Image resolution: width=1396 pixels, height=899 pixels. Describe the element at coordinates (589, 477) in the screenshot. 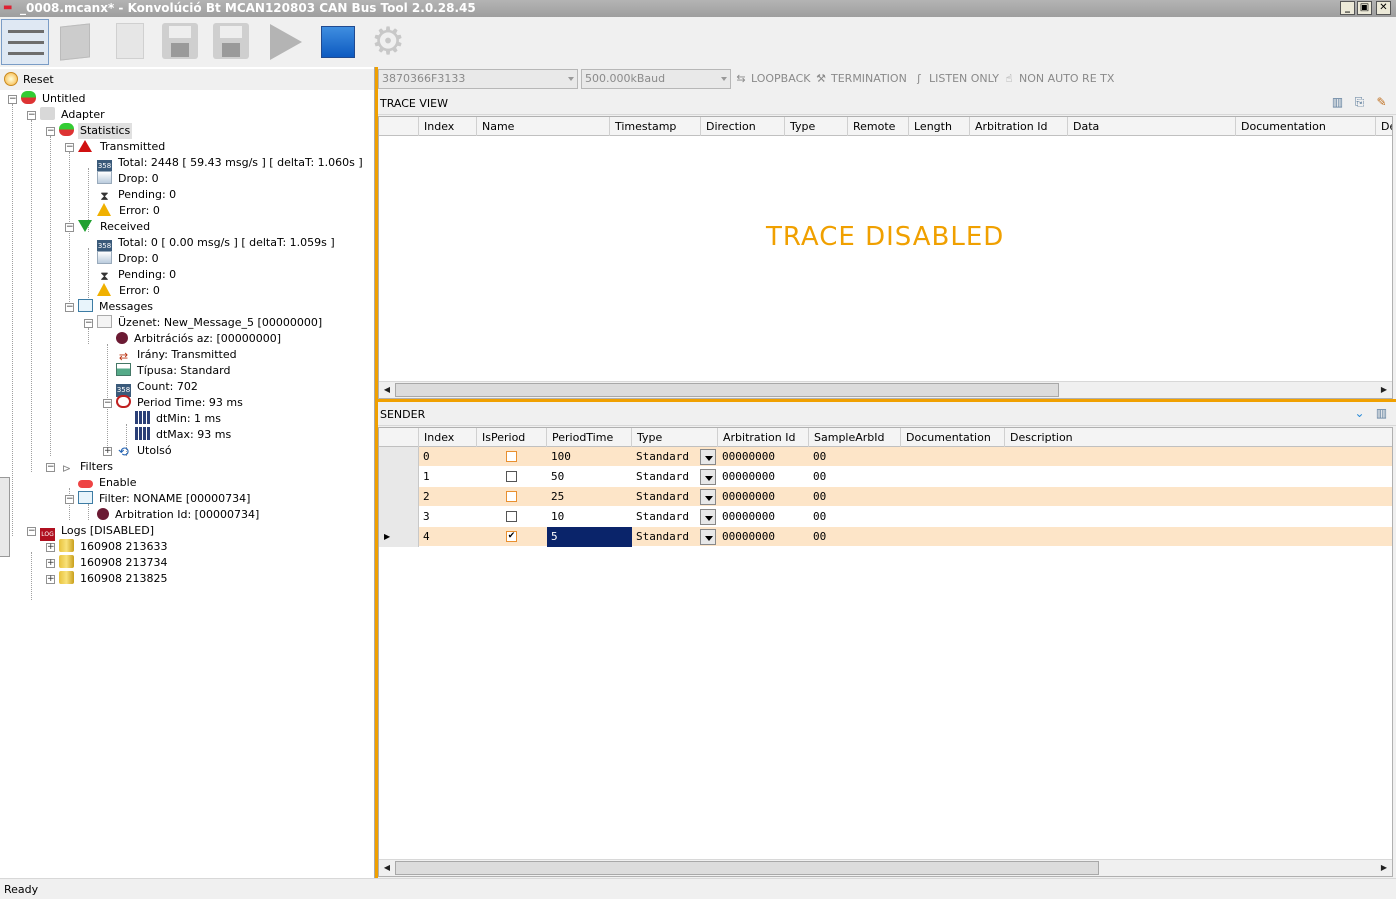

I see `cell-period-time: 50` at that location.